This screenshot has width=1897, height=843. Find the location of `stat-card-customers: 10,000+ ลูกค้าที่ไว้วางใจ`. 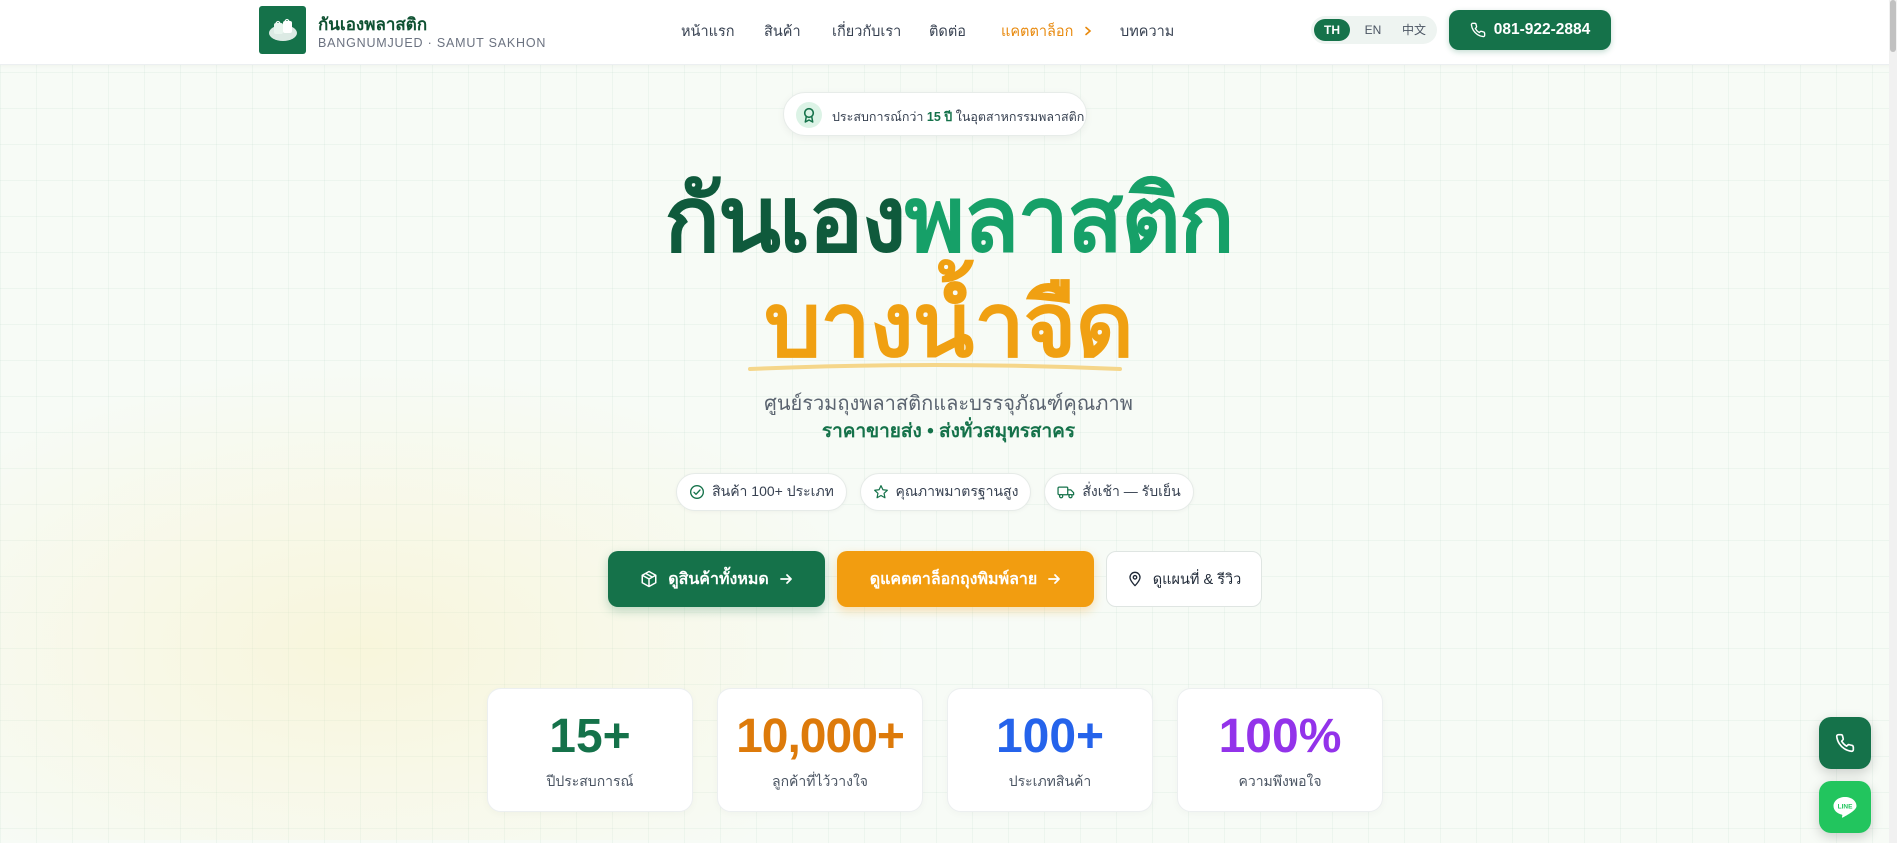

stat-card-customers: 10,000+ ลูกค้าที่ไว้วางใจ is located at coordinates (820, 750).